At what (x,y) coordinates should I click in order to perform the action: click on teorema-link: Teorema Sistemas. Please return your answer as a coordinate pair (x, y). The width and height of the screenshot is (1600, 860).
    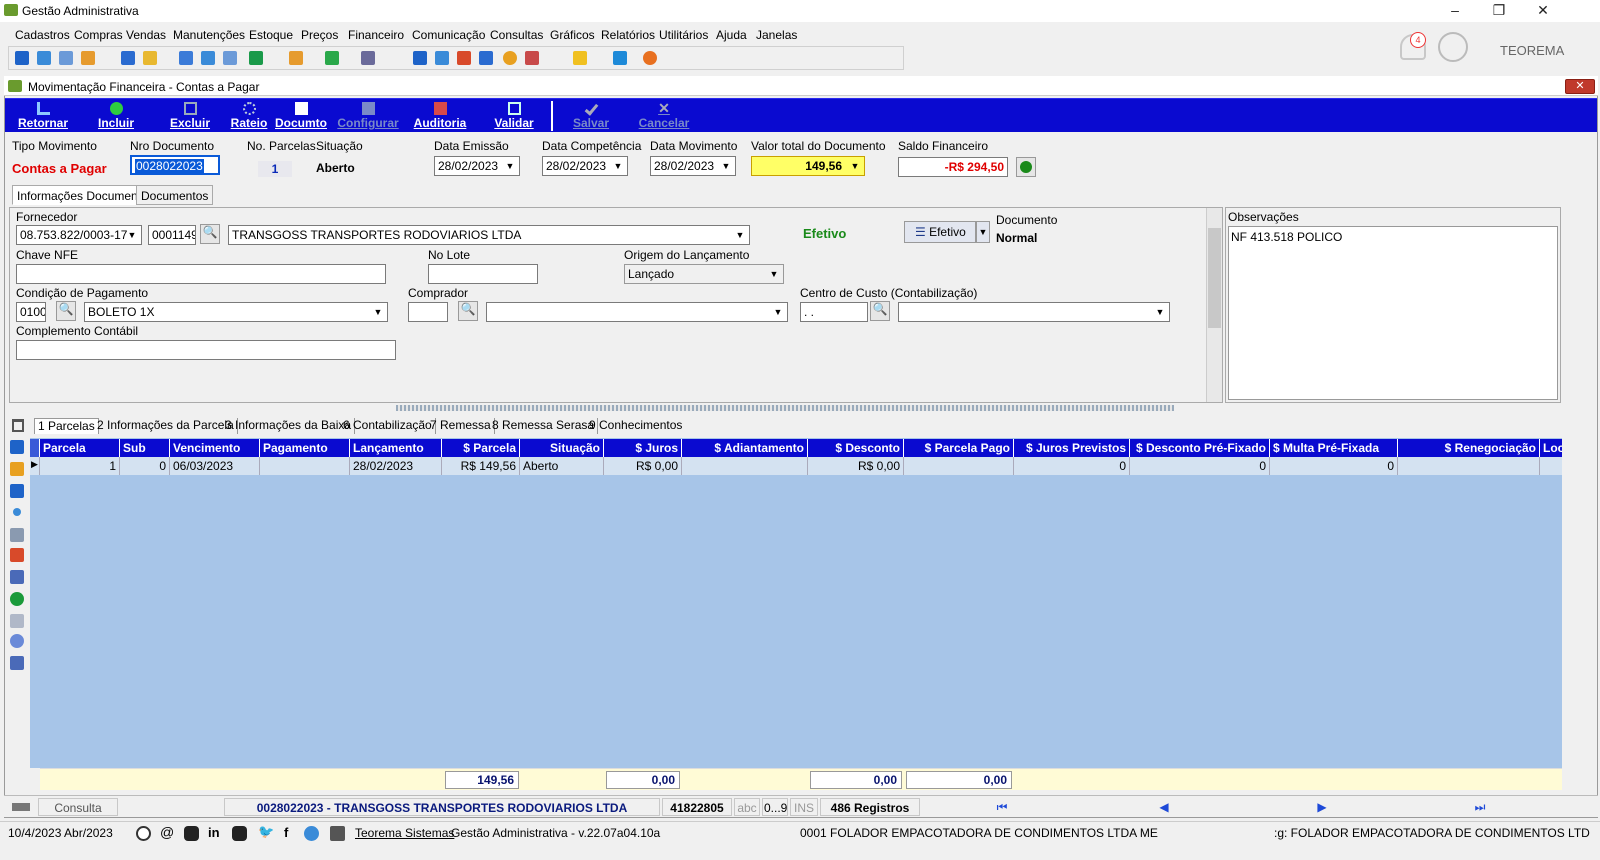
    Looking at the image, I should click on (404, 833).